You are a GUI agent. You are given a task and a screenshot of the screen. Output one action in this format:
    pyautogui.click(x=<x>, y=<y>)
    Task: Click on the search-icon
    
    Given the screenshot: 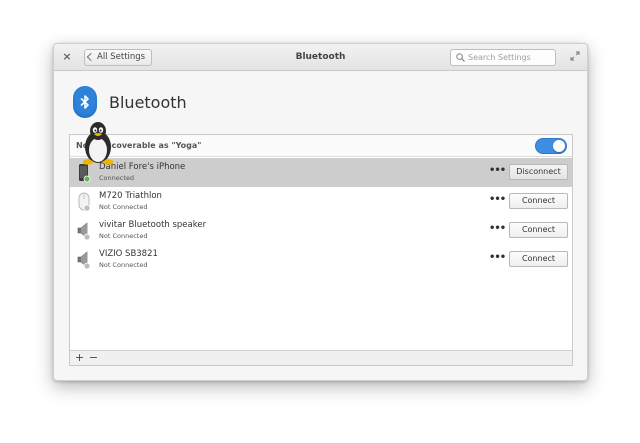 What is the action you would take?
    pyautogui.click(x=460, y=57)
    